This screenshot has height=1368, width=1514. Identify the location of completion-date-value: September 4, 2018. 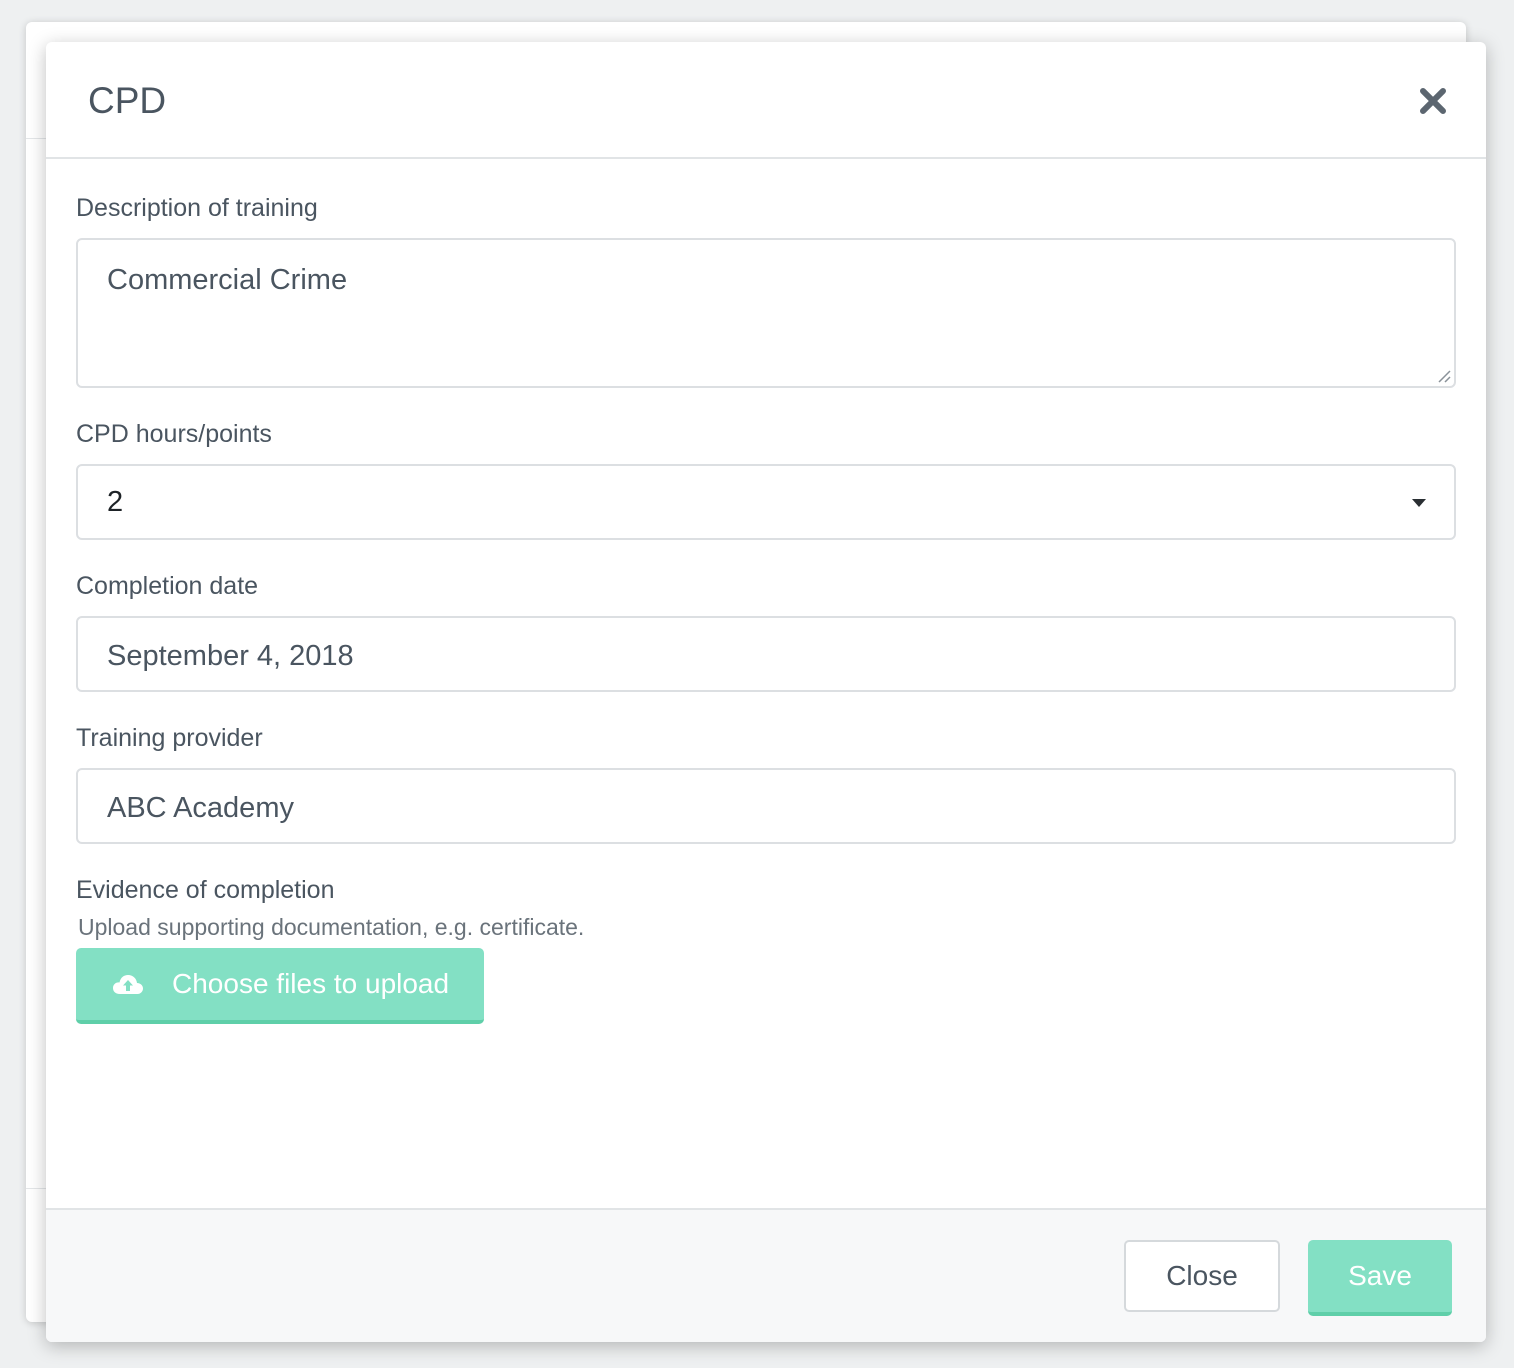
(230, 656).